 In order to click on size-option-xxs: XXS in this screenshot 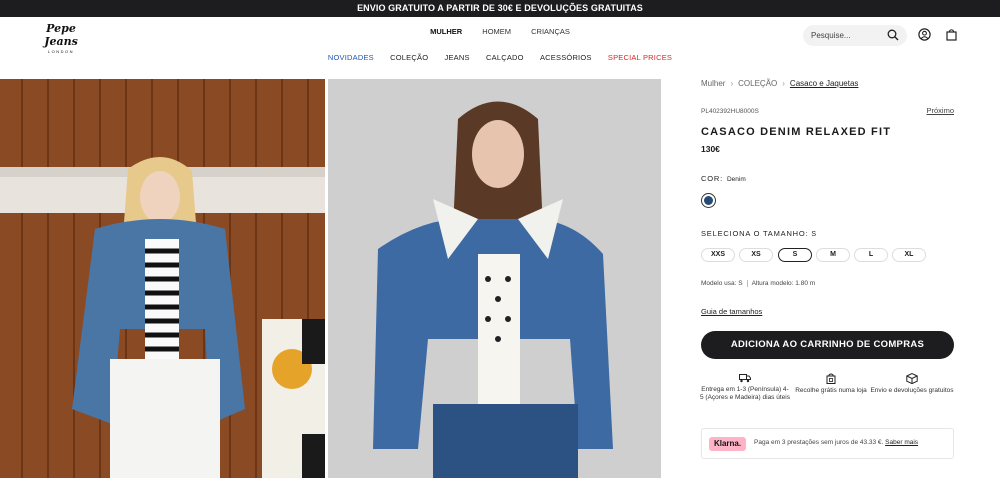, I will do `click(718, 255)`.